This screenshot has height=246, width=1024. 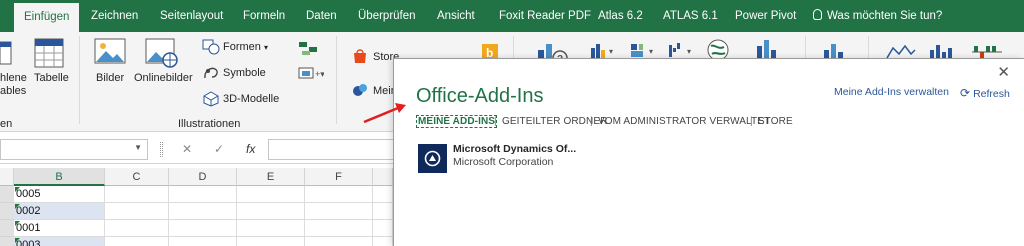 What do you see at coordinates (690, 16) in the screenshot?
I see `tab-atlas-6-1: ATLAS 6.1` at bounding box center [690, 16].